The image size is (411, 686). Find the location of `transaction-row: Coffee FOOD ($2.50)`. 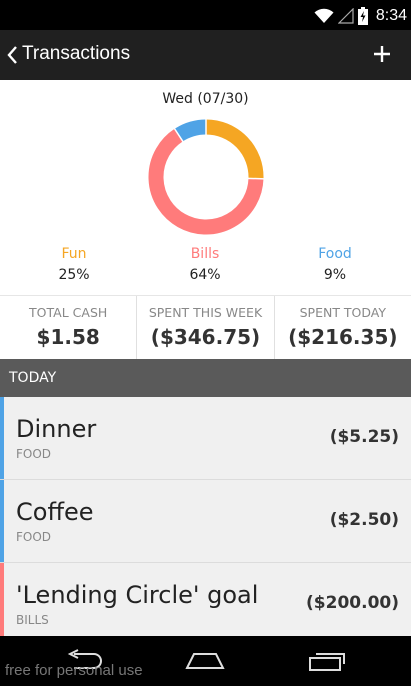

transaction-row: Coffee FOOD ($2.50) is located at coordinates (205, 521).